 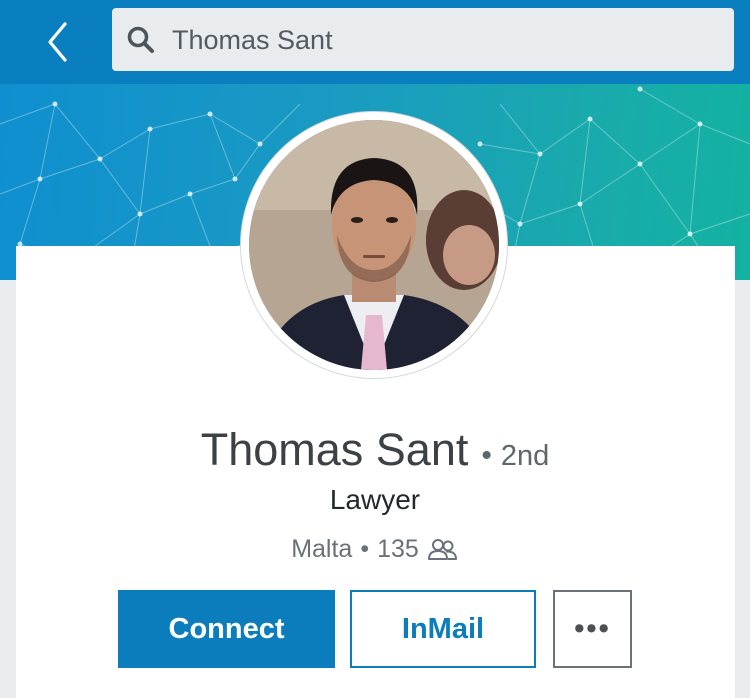 What do you see at coordinates (252, 40) in the screenshot?
I see `search-query: Thomas Sant` at bounding box center [252, 40].